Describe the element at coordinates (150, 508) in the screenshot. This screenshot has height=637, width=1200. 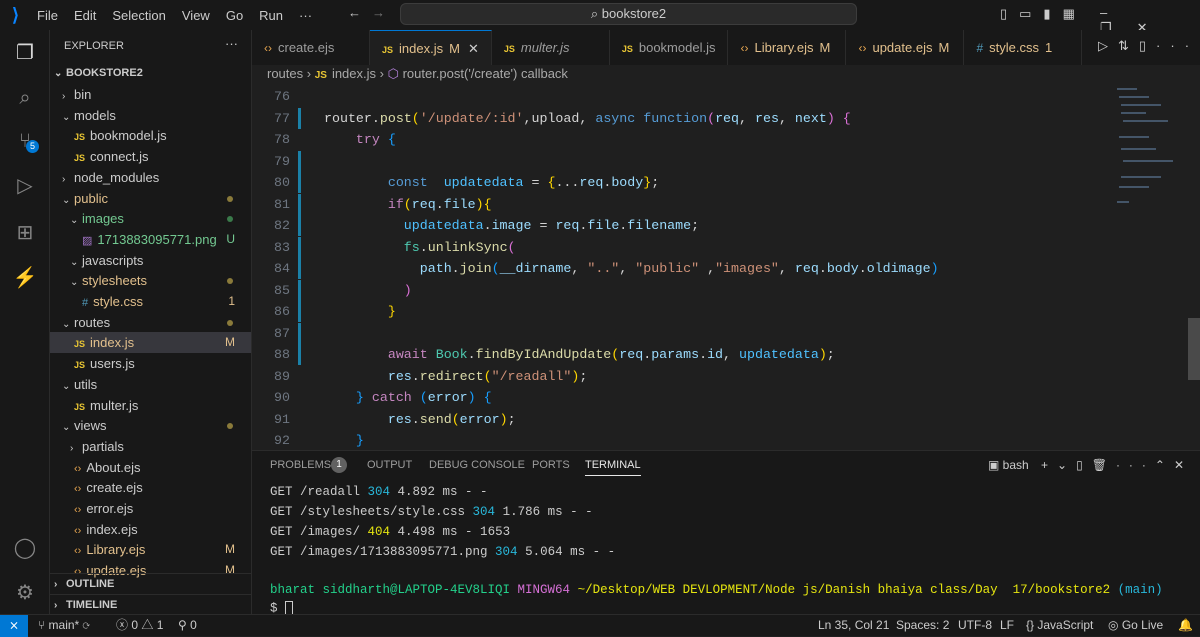
I see `file-error-ejs: ‹› error.ejs` at that location.